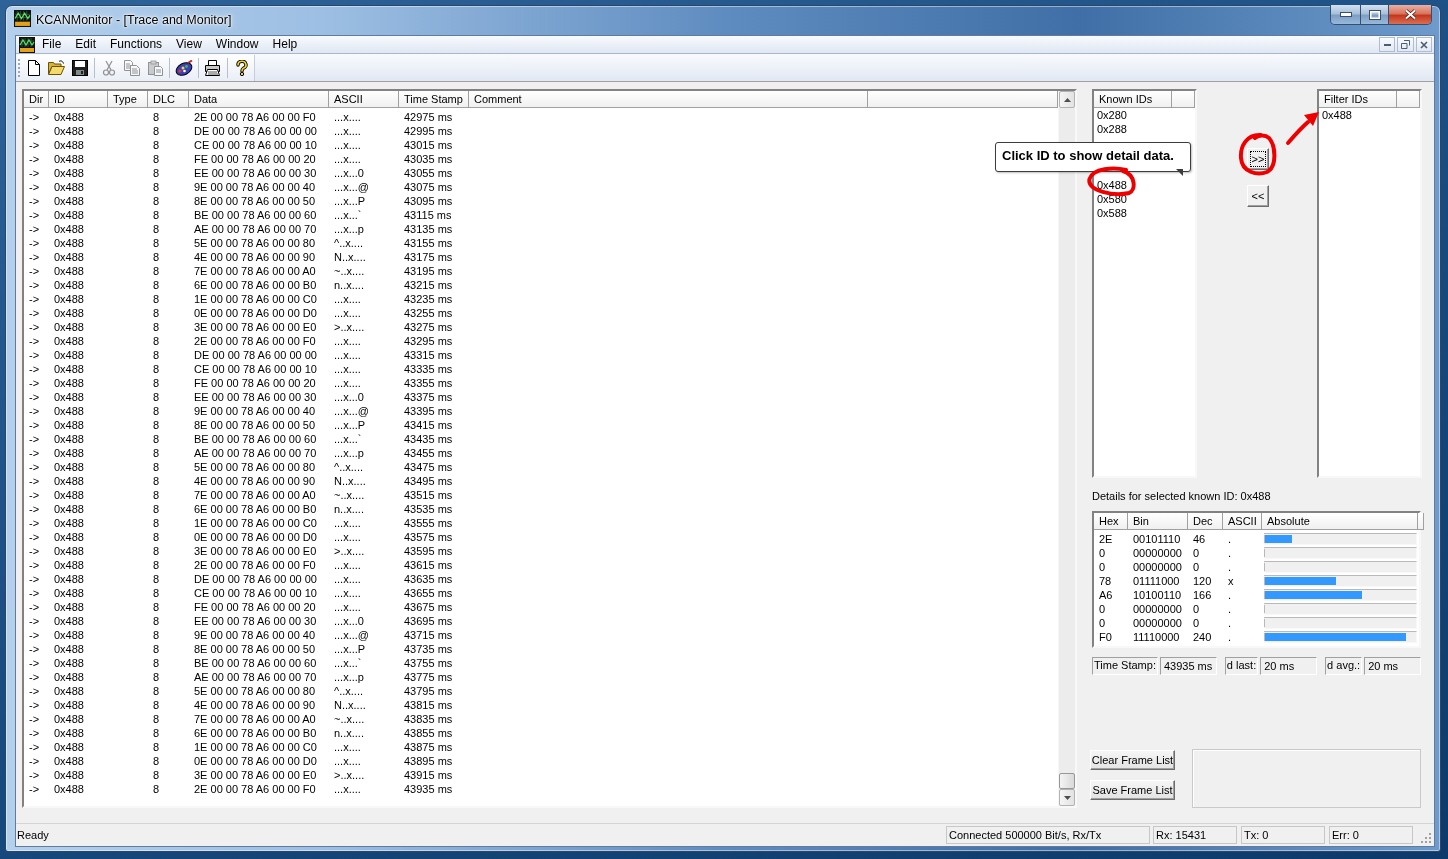 The image size is (1448, 859). I want to click on list-item: 0x588, so click(1111, 213).